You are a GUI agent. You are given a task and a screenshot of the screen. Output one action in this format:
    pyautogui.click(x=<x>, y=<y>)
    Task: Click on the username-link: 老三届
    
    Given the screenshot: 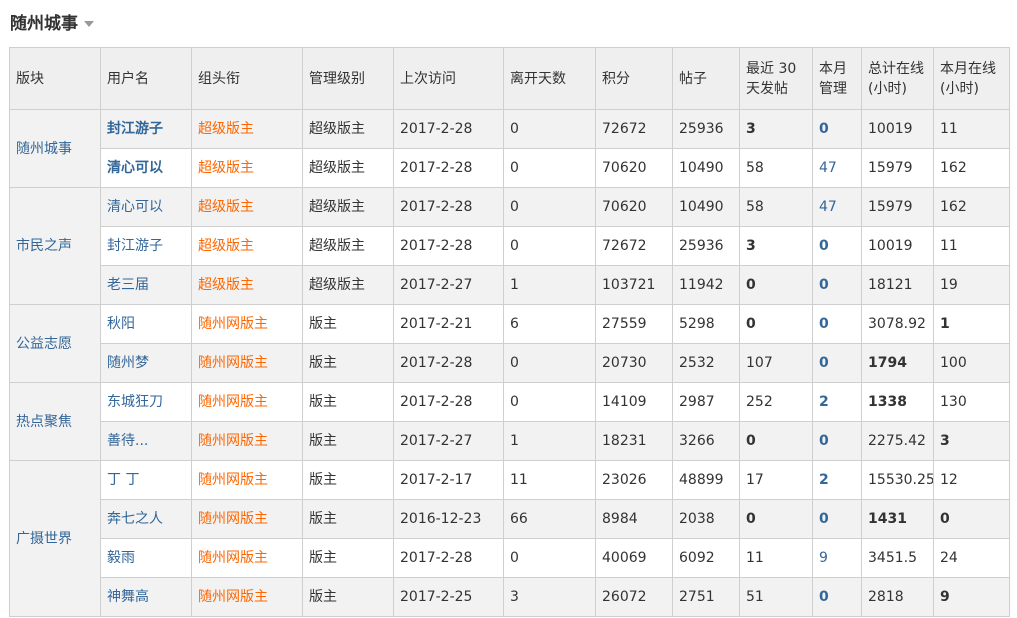 What is the action you would take?
    pyautogui.click(x=128, y=285)
    